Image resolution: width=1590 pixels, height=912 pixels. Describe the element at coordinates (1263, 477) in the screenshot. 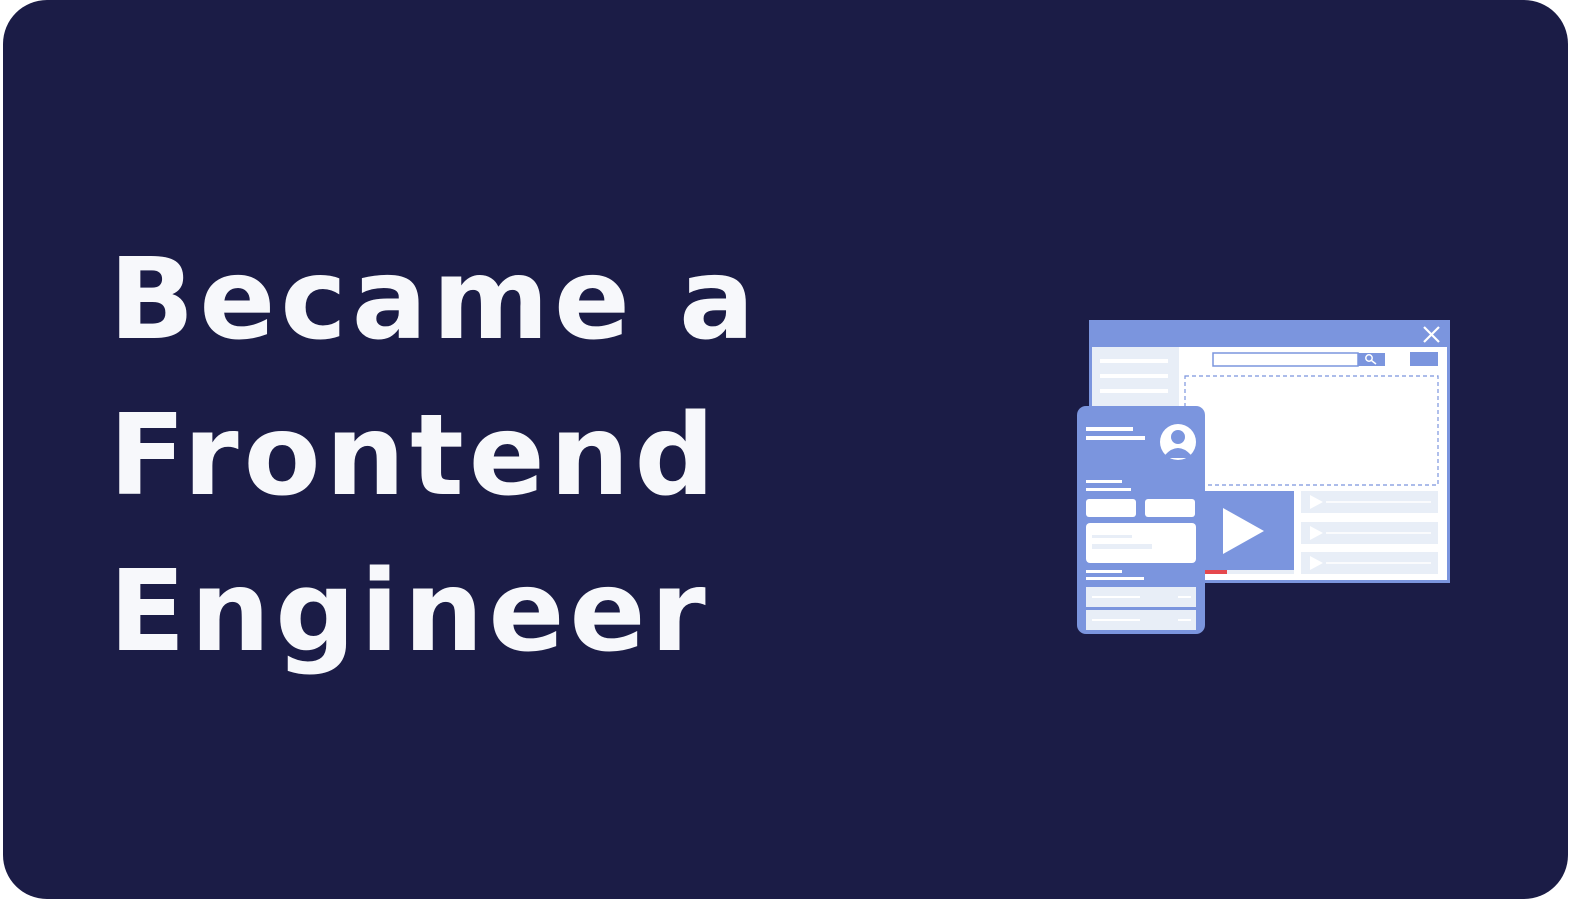

I see `frontend-illustration` at that location.